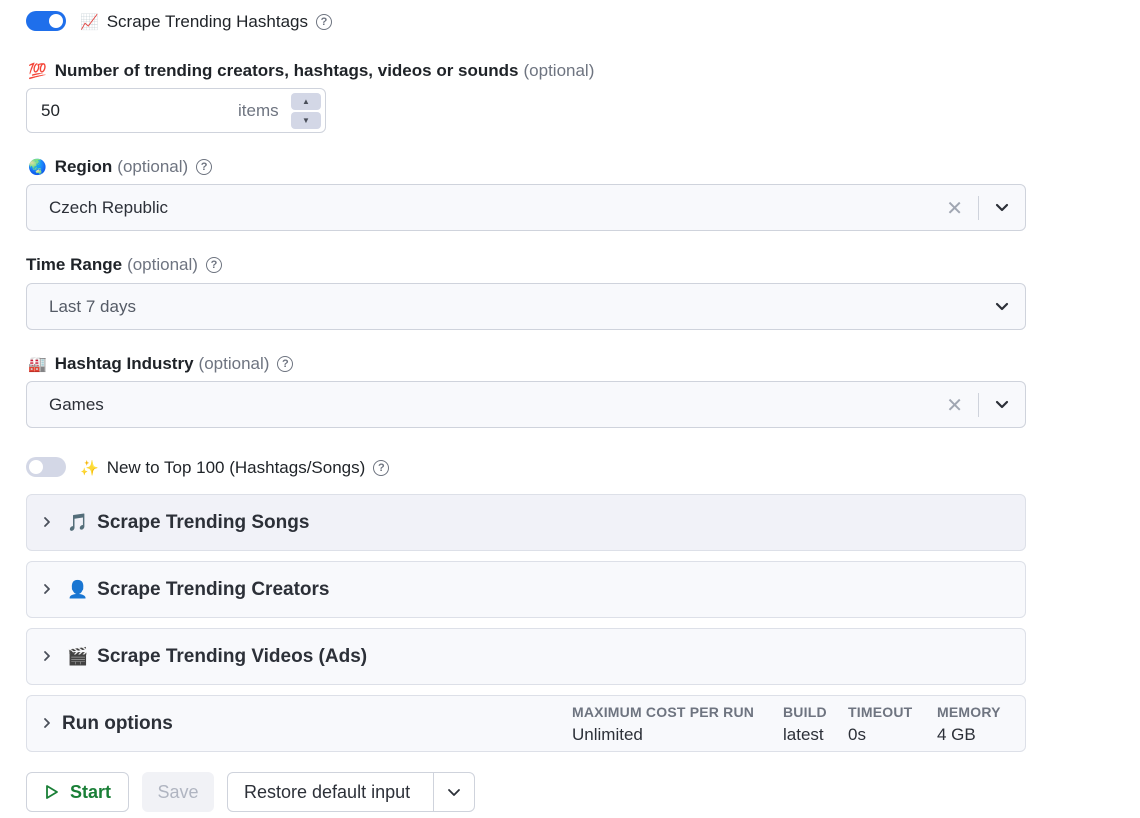  What do you see at coordinates (203, 522) in the screenshot?
I see `section-songs-title: Scrape Trending Songs` at bounding box center [203, 522].